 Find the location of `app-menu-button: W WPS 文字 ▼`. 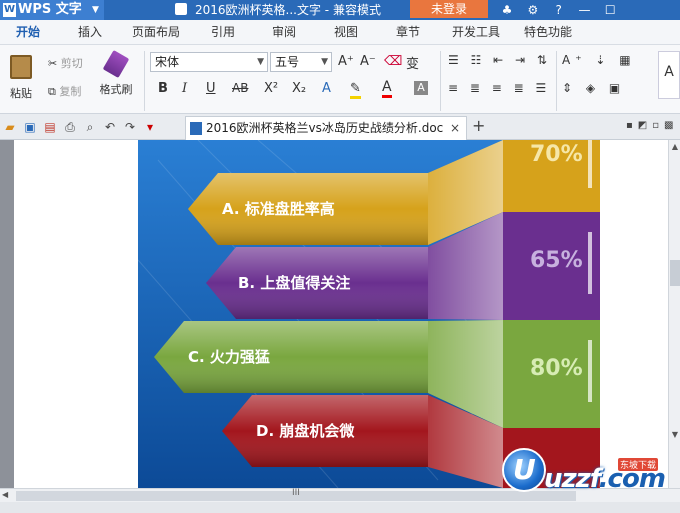

app-menu-button: W WPS 文字 ▼ is located at coordinates (52, 10).